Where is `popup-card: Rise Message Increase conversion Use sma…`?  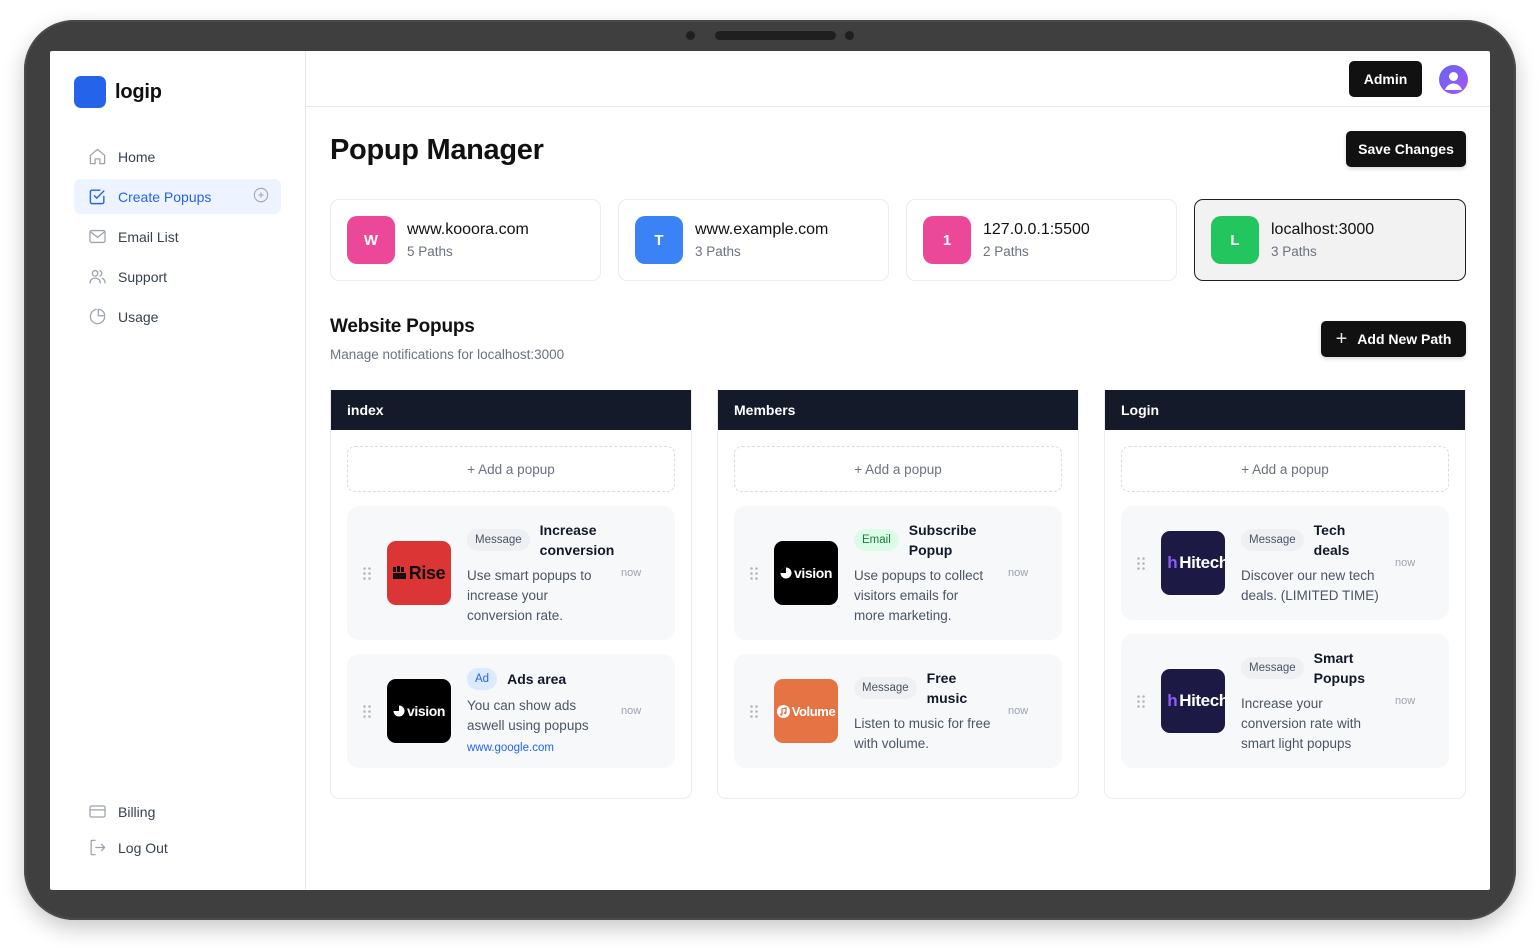 popup-card: Rise Message Increase conversion Use sma… is located at coordinates (511, 573).